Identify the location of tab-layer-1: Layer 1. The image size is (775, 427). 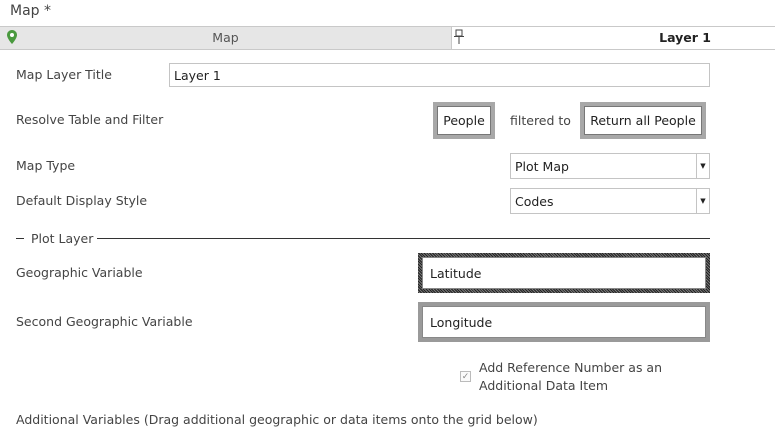
(613, 38).